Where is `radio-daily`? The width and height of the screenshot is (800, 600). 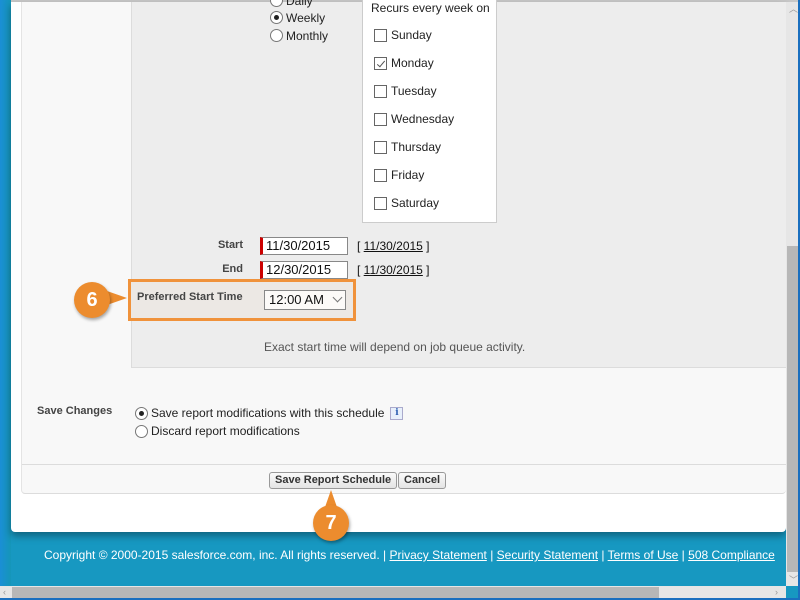
radio-daily is located at coordinates (276, 4).